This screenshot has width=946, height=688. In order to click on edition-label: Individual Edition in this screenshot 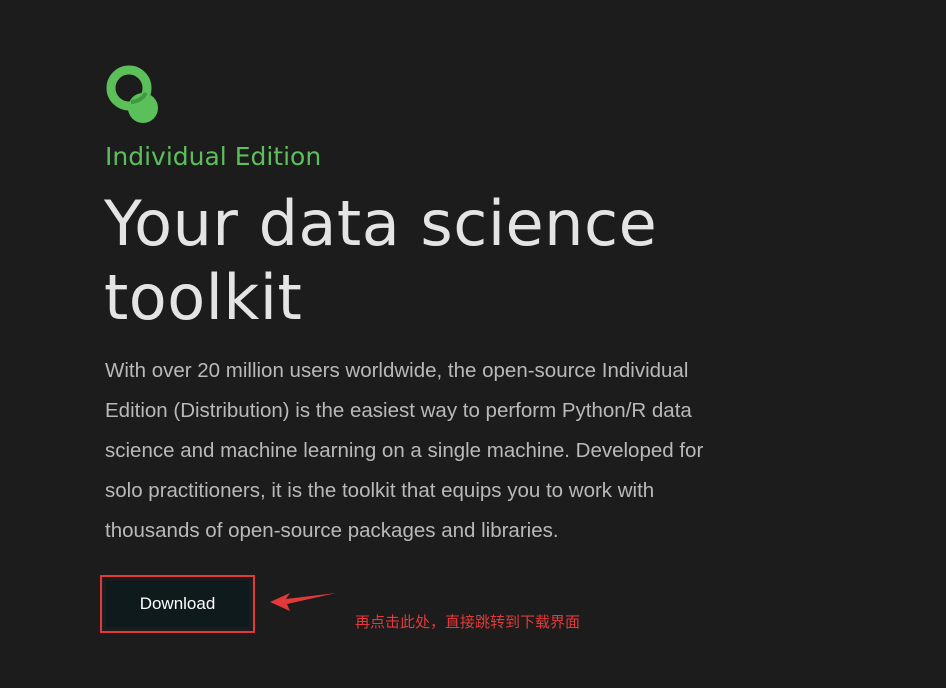, I will do `click(213, 156)`.